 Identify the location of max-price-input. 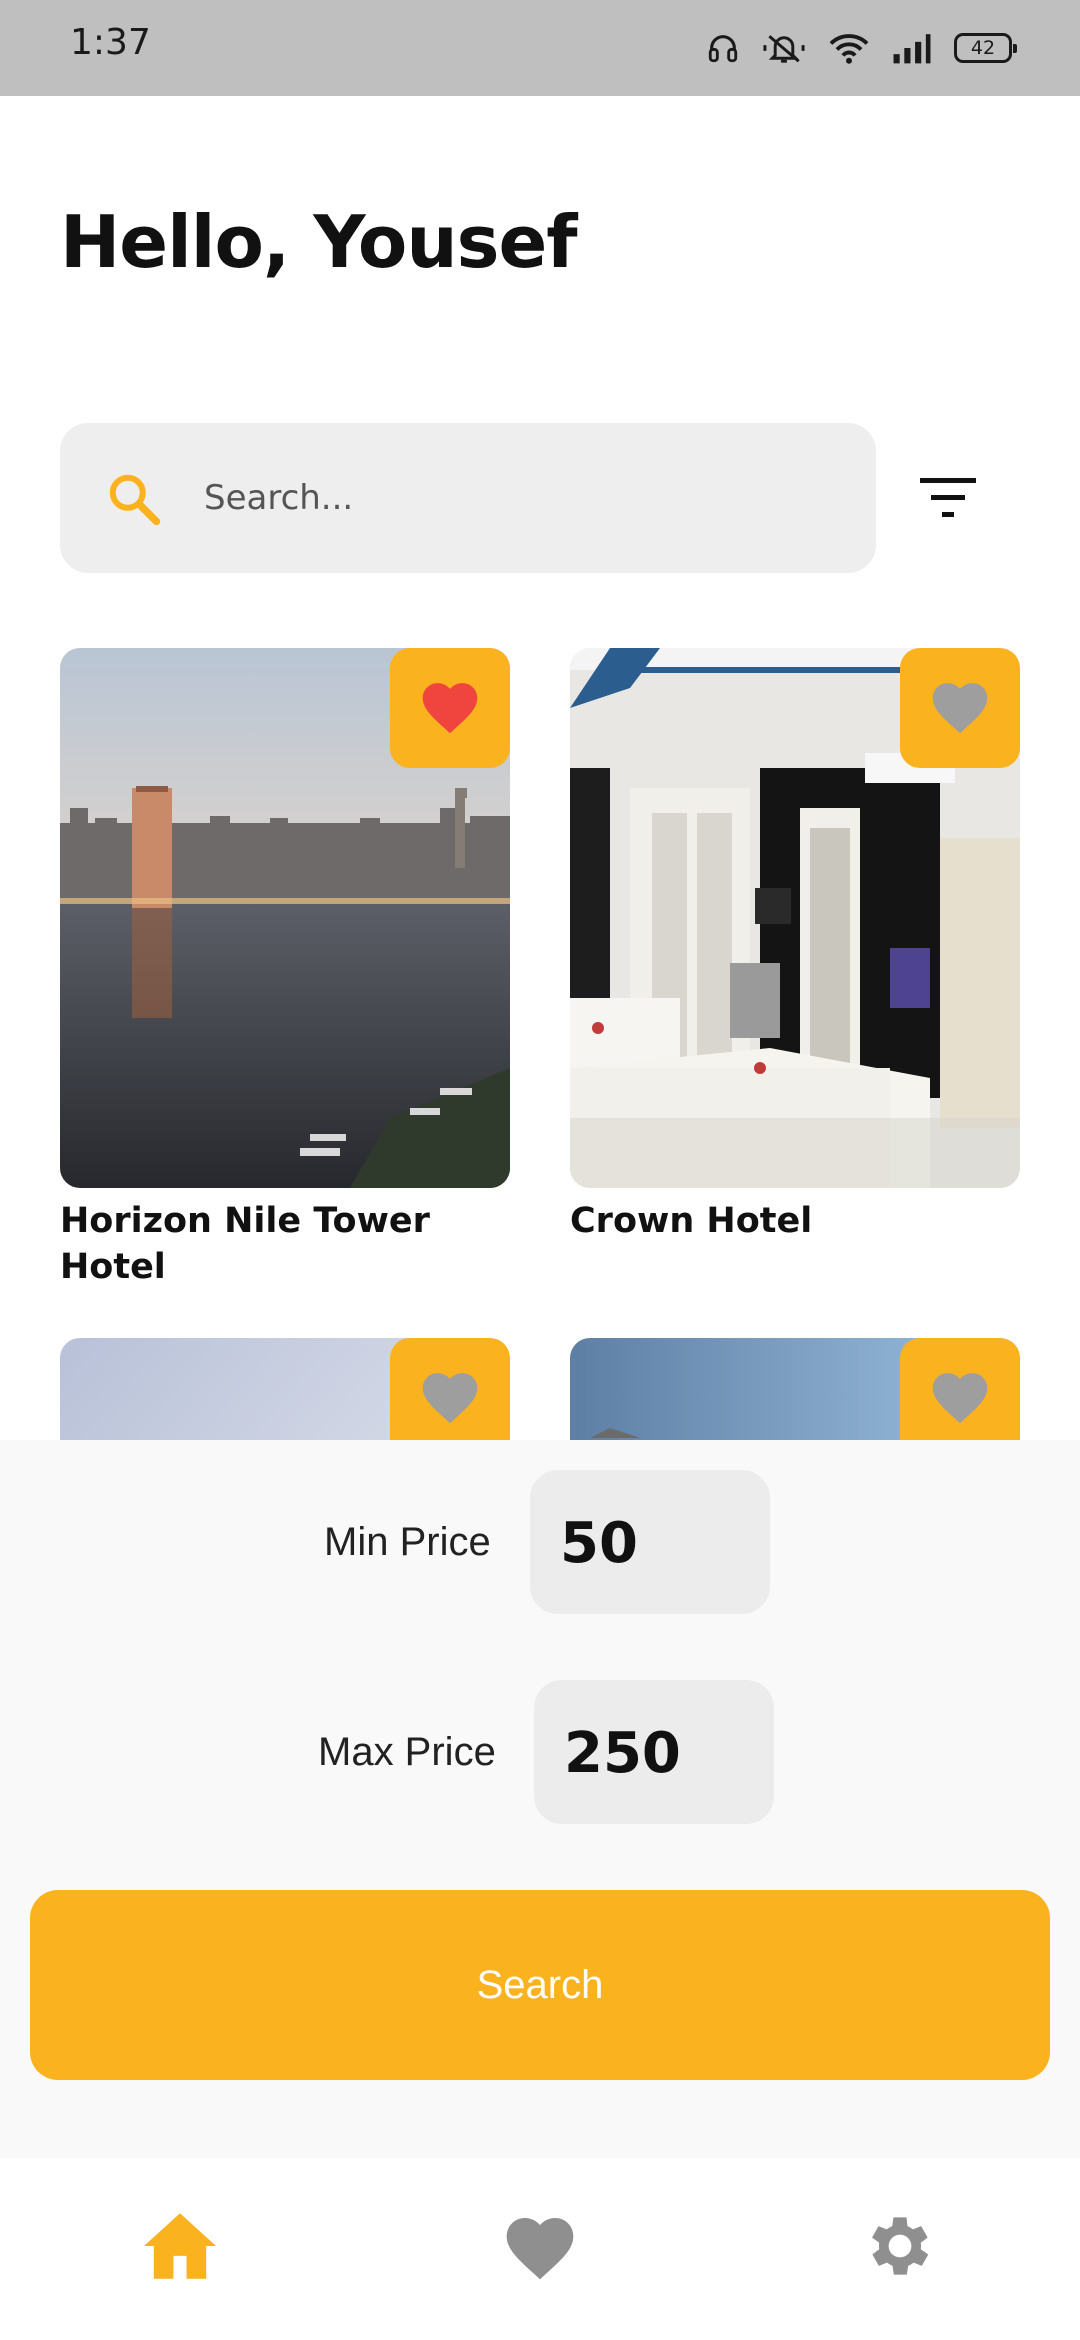
(659, 1753).